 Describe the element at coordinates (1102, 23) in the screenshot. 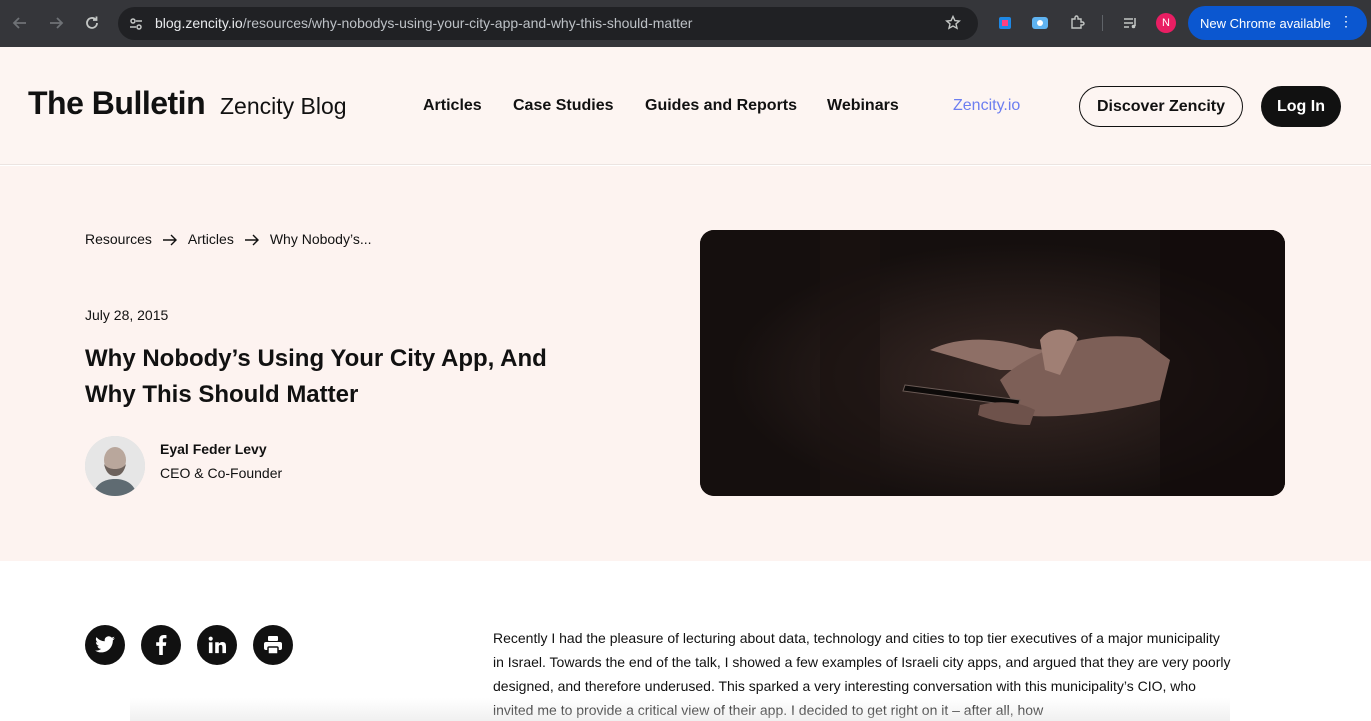

I see `toolbar-divider` at that location.